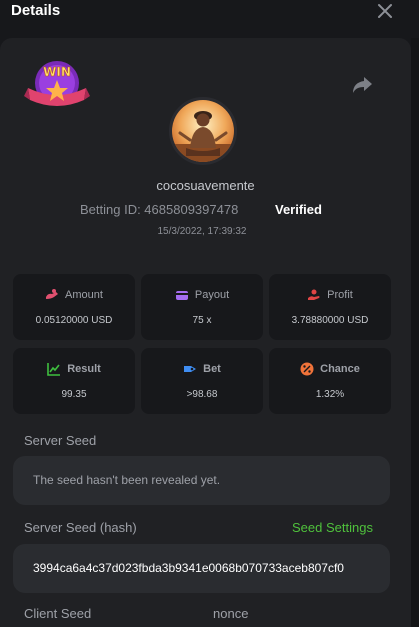  What do you see at coordinates (209, 19) in the screenshot?
I see `modal-header: Details` at bounding box center [209, 19].